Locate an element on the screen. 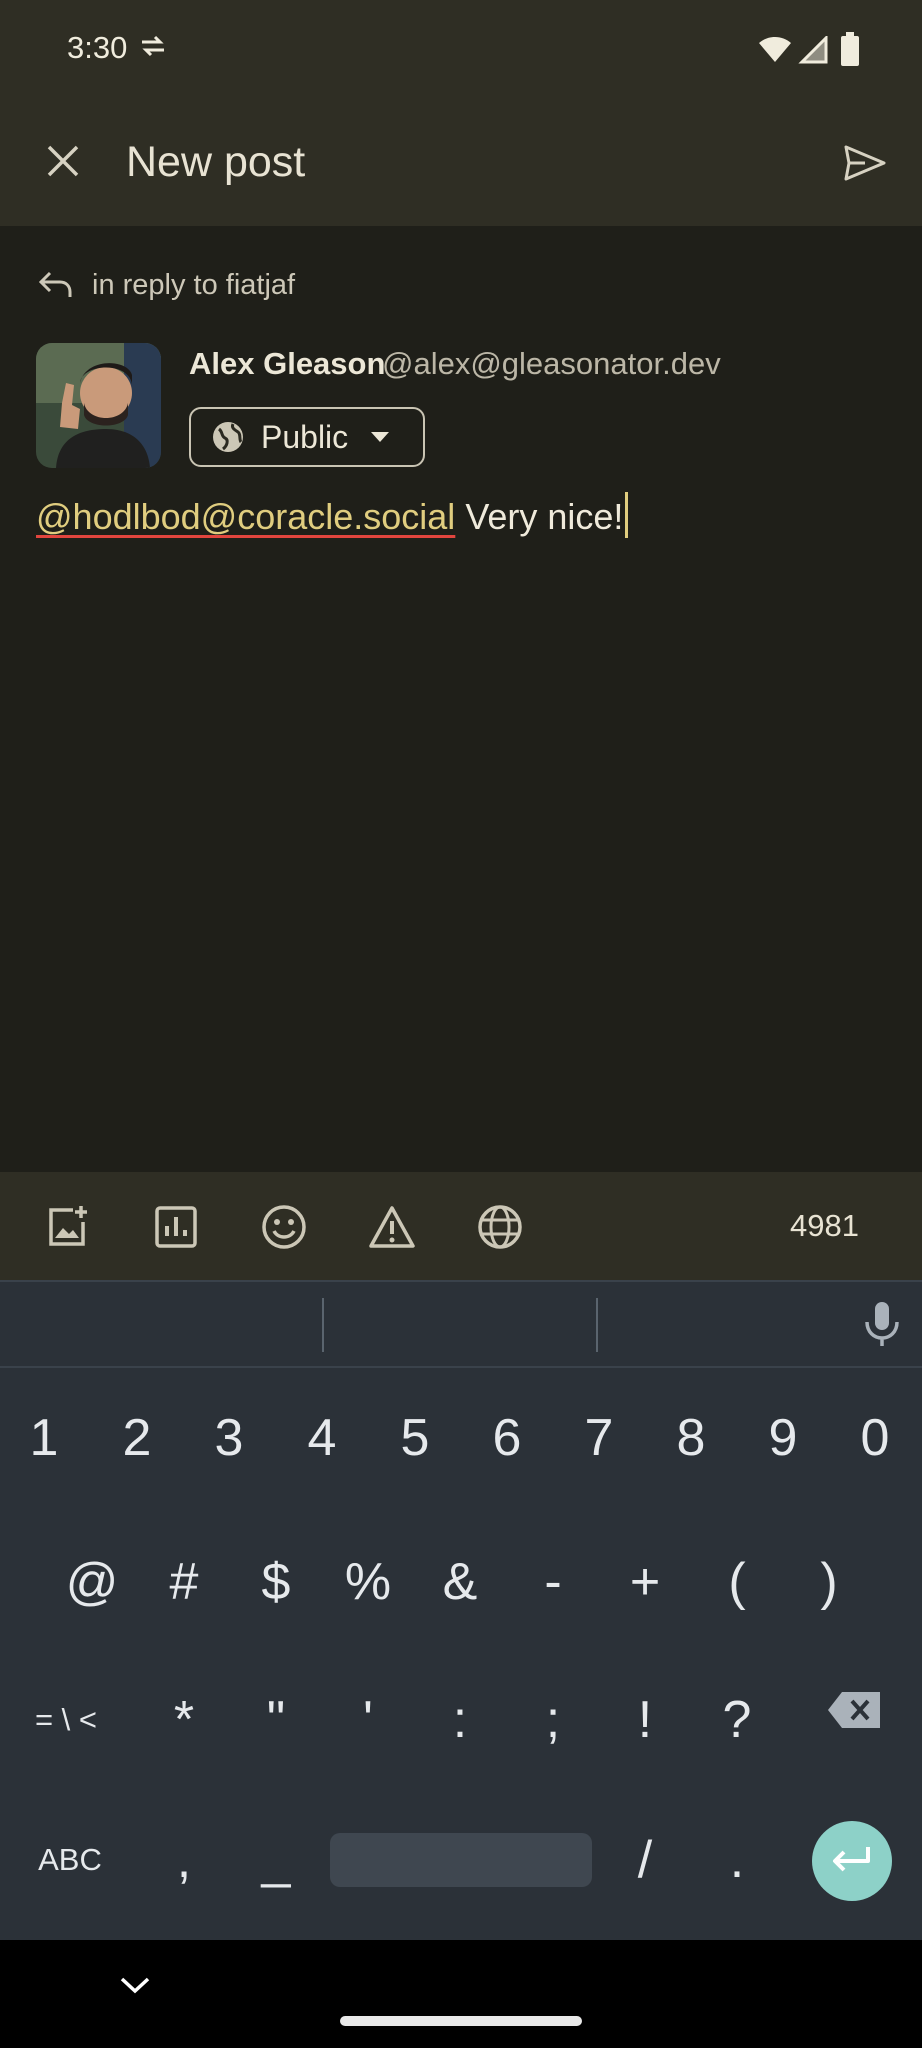  key-semicolon: ; is located at coordinates (553, 1720).